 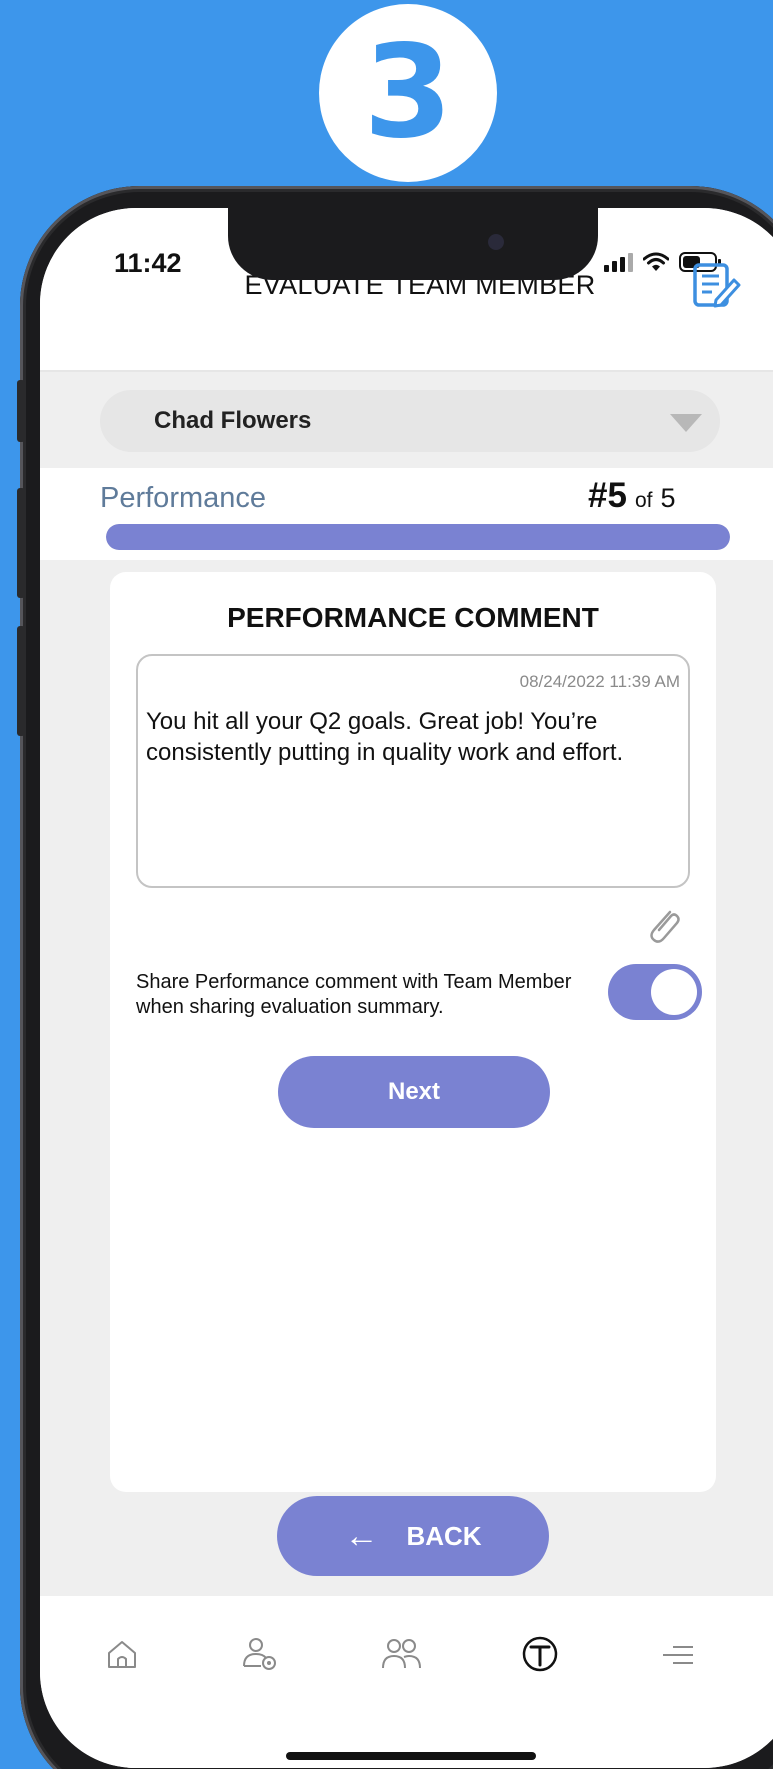 What do you see at coordinates (643, 500) in the screenshot?
I see `step-of: of` at bounding box center [643, 500].